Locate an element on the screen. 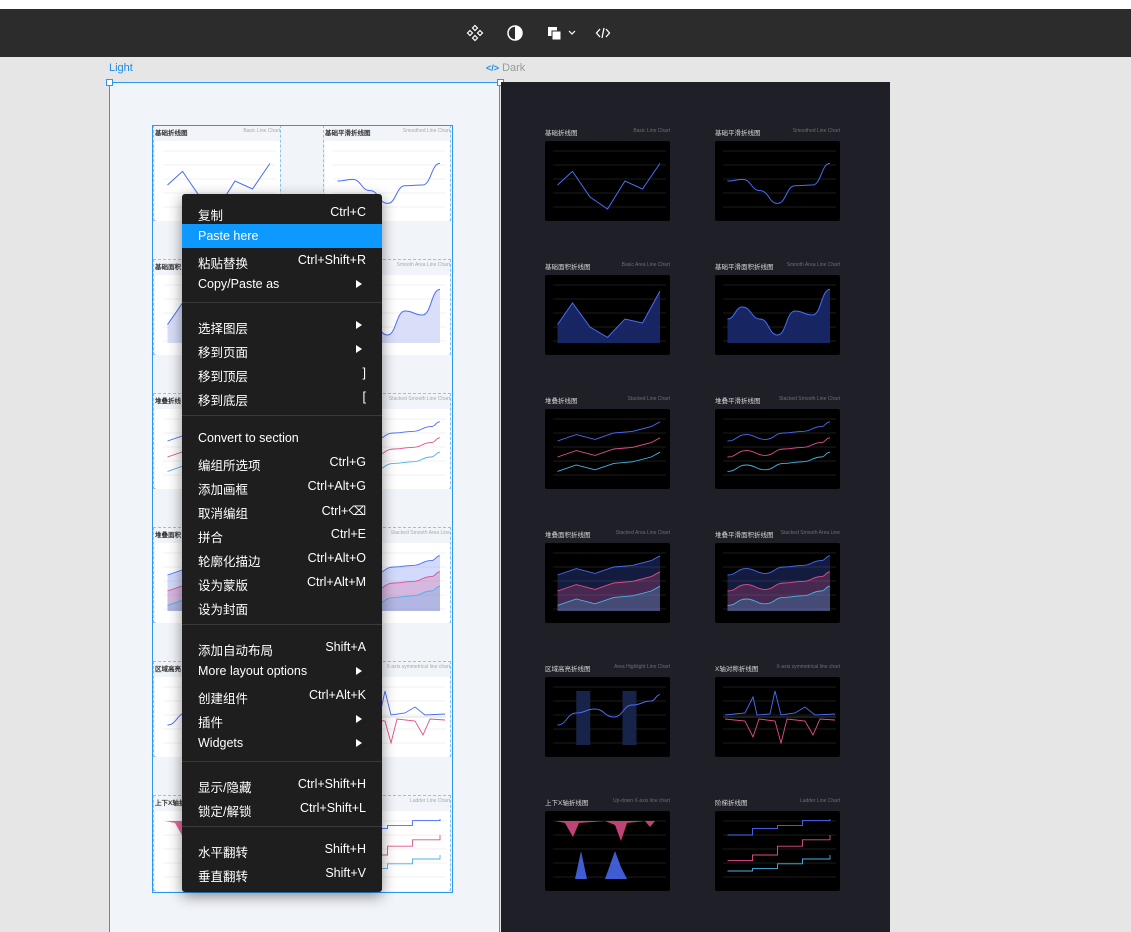 The image size is (1131, 932). dark-chart-title: 上下X轴折线图 is located at coordinates (567, 803).